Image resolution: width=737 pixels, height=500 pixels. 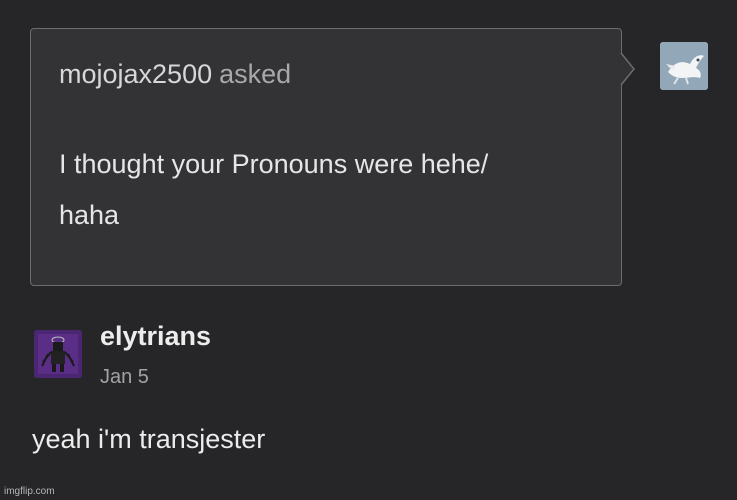 What do you see at coordinates (255, 74) in the screenshot?
I see `asked-label: asked` at bounding box center [255, 74].